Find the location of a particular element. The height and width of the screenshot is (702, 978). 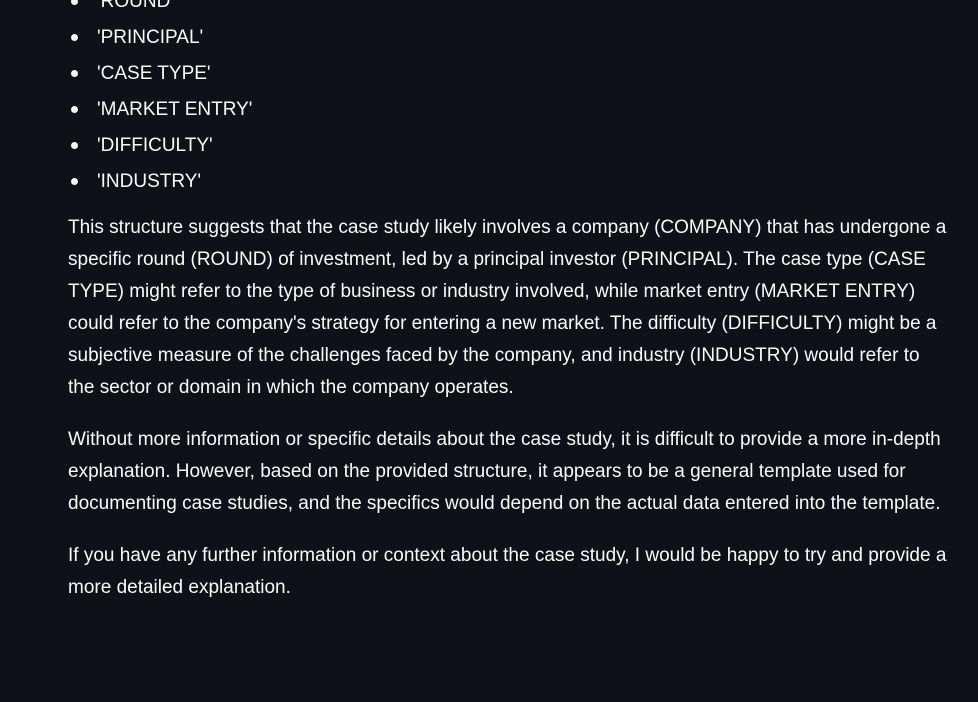

list-item: 'CASE TYPE' is located at coordinates (508, 74).